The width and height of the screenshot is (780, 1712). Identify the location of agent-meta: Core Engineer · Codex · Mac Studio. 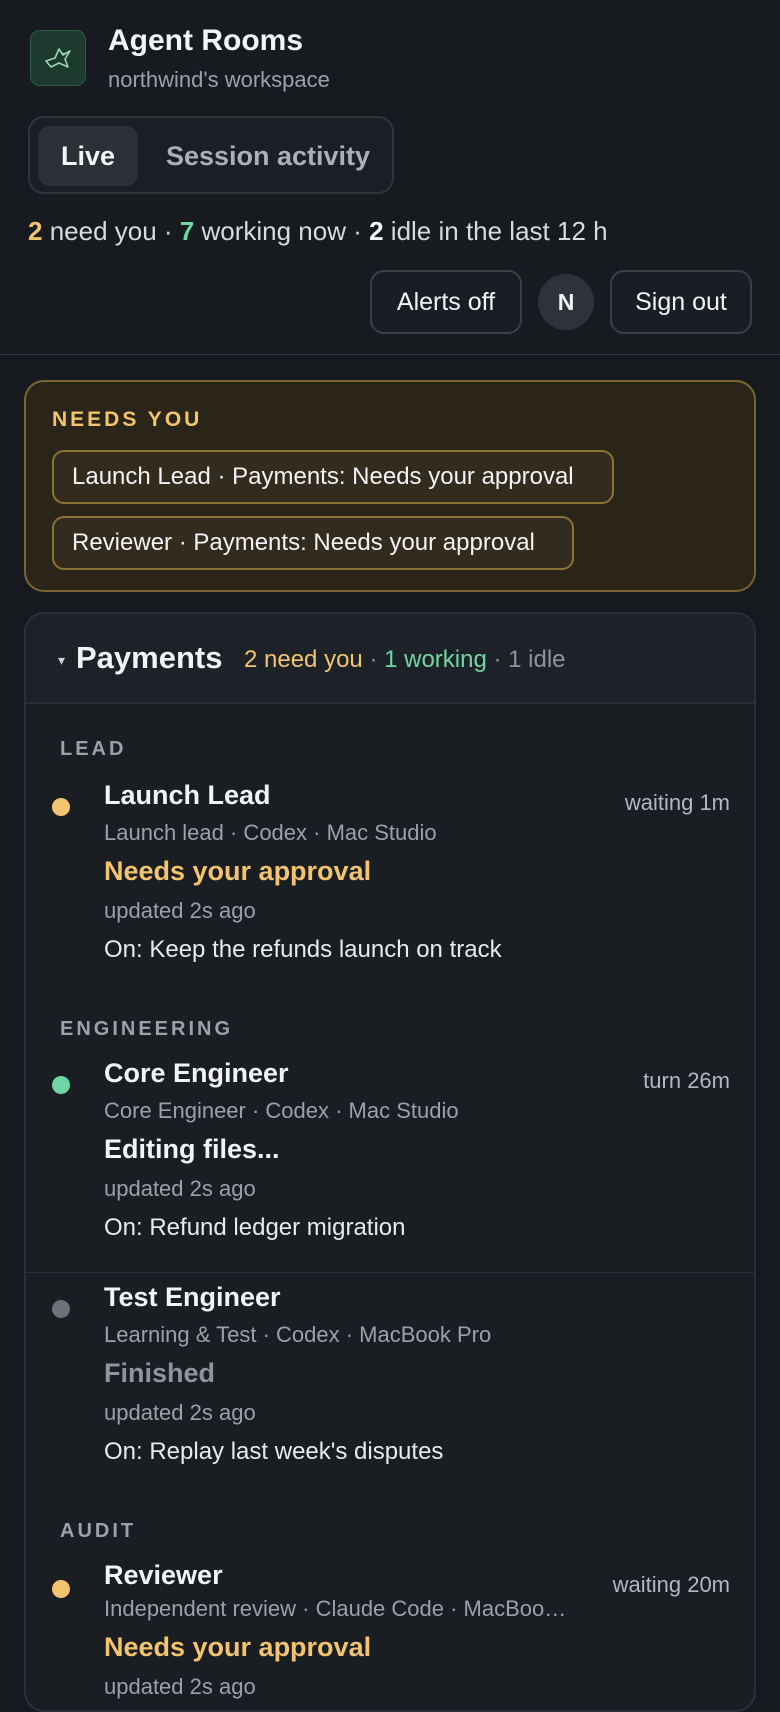
(281, 1110).